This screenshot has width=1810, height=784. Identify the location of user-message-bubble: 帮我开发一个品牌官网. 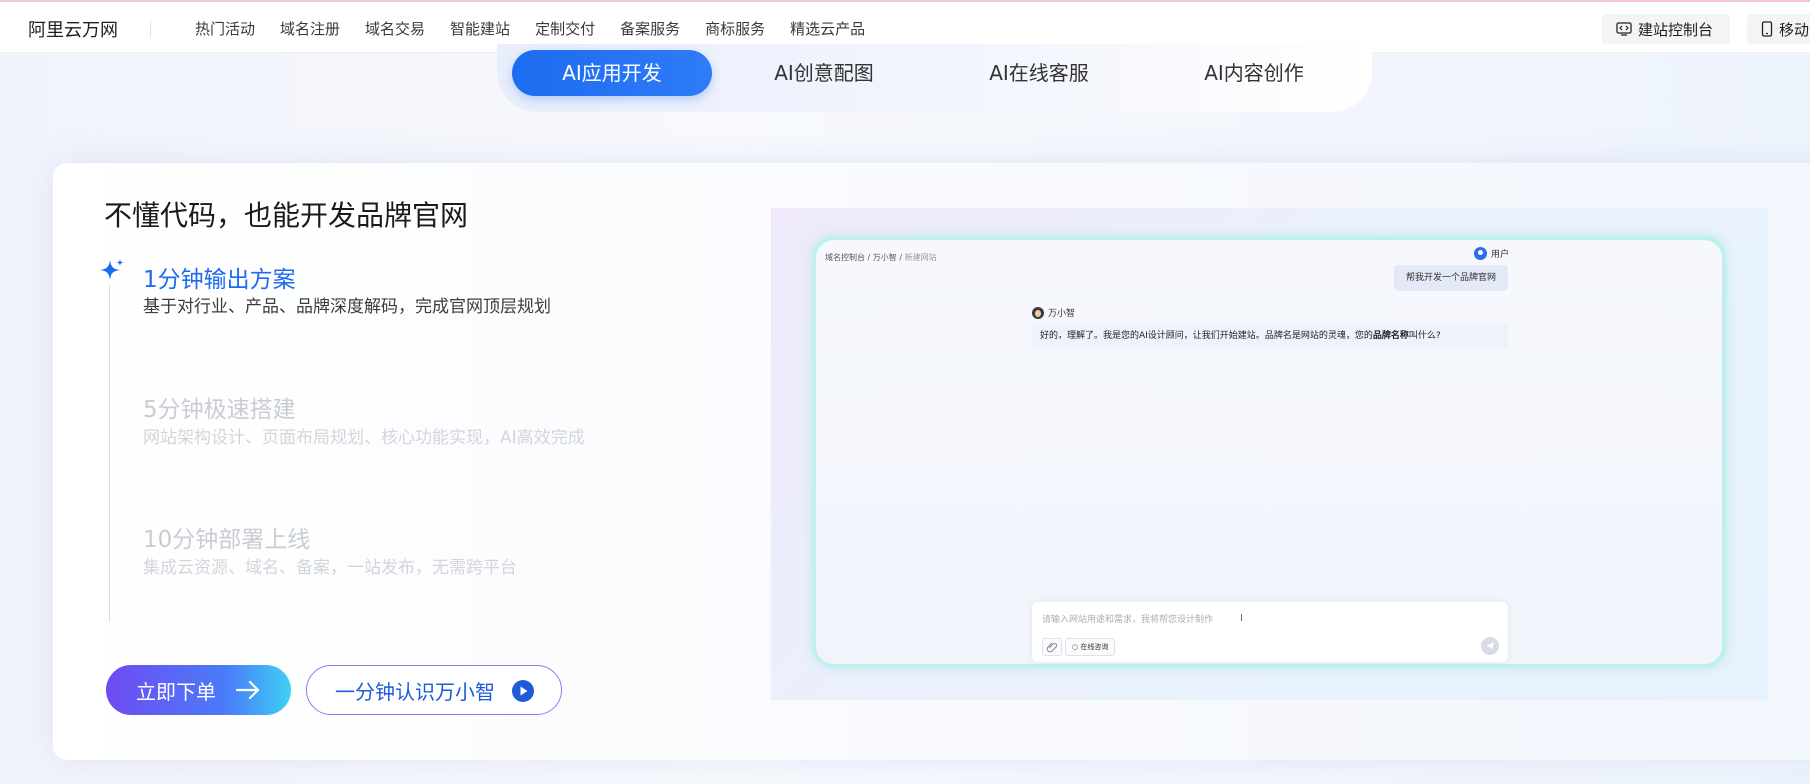
(1451, 278).